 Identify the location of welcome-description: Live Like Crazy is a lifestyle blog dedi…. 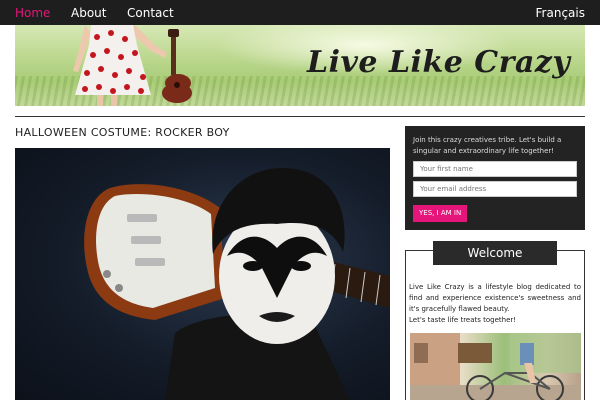
(495, 304).